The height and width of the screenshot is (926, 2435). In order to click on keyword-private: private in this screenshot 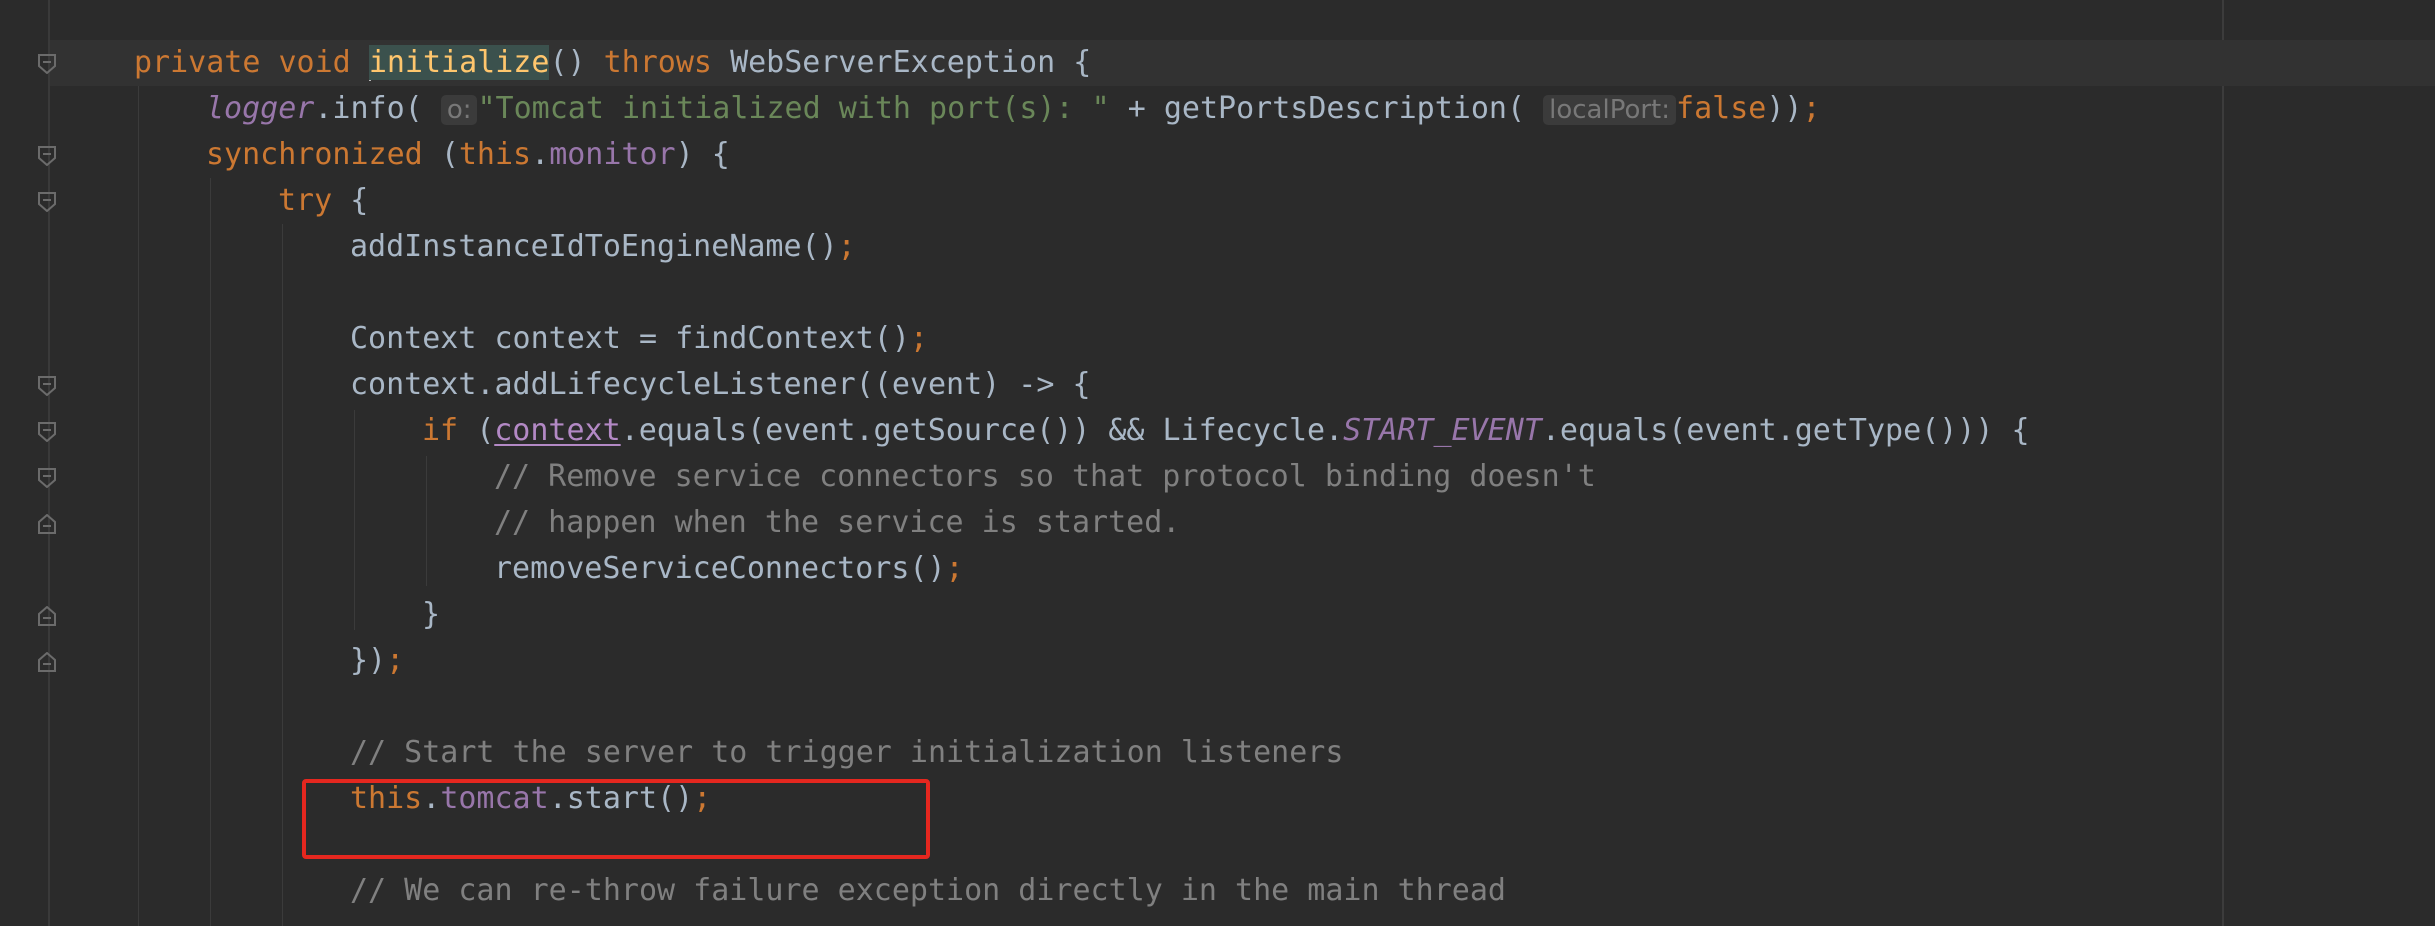, I will do `click(206, 62)`.